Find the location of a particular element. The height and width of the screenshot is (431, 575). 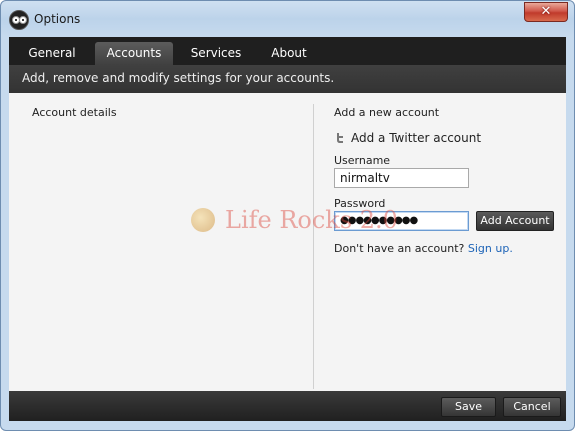

save-button: Save is located at coordinates (468, 407).